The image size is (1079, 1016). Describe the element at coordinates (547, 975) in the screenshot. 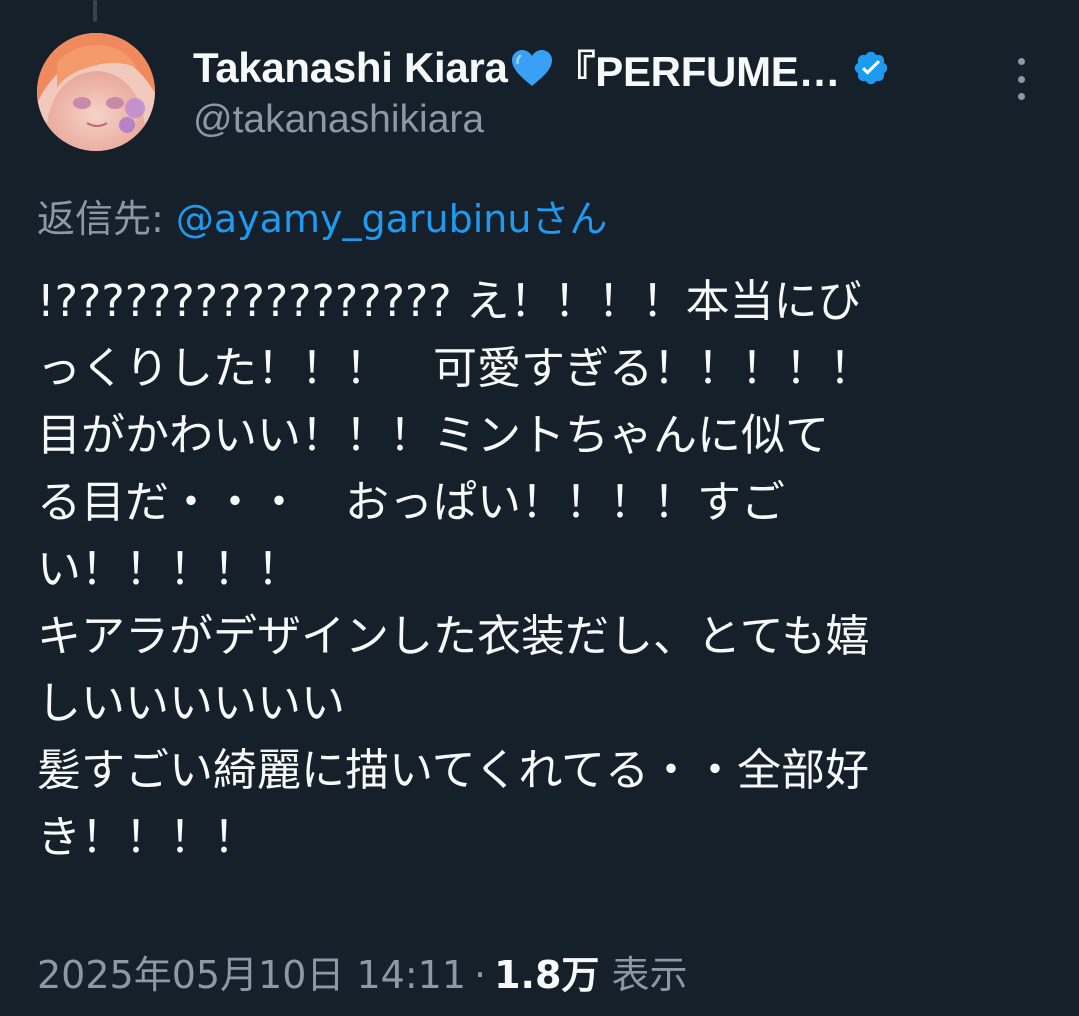

I see `views-count: 1.8万` at that location.